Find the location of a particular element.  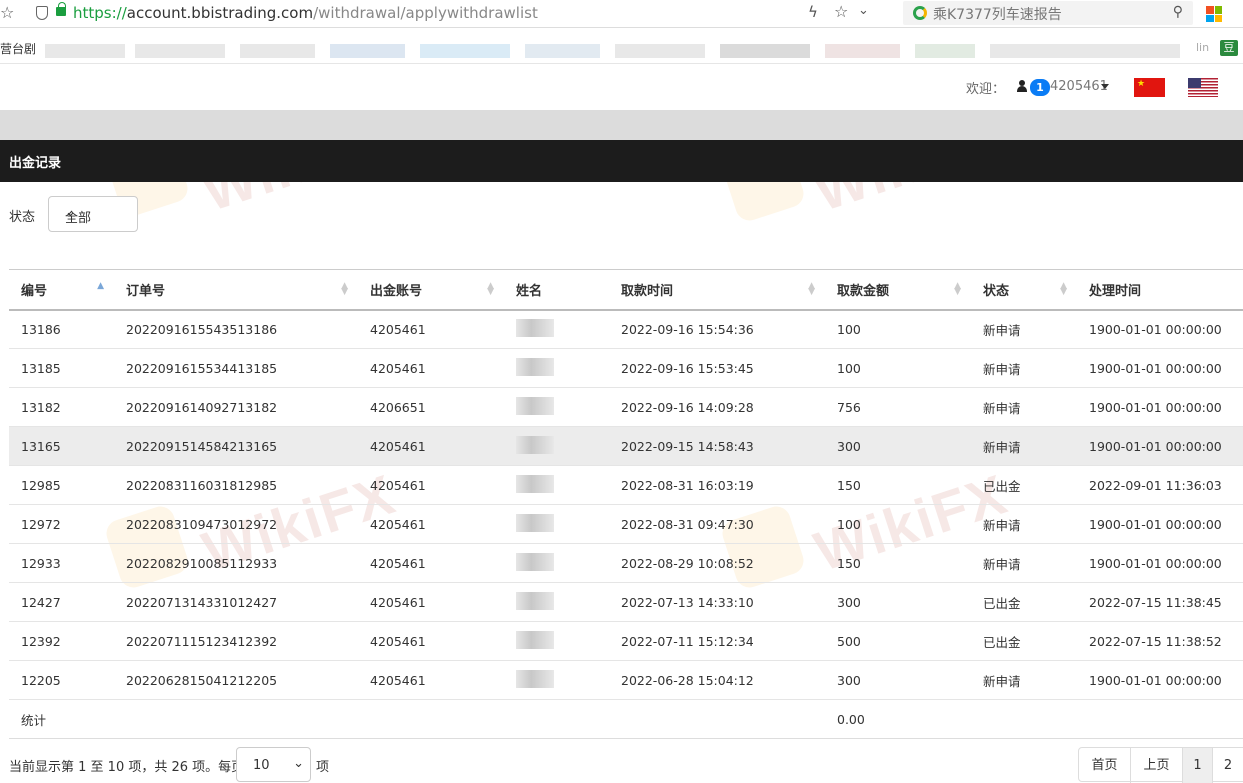

first-page-button: 首页 is located at coordinates (1105, 765).